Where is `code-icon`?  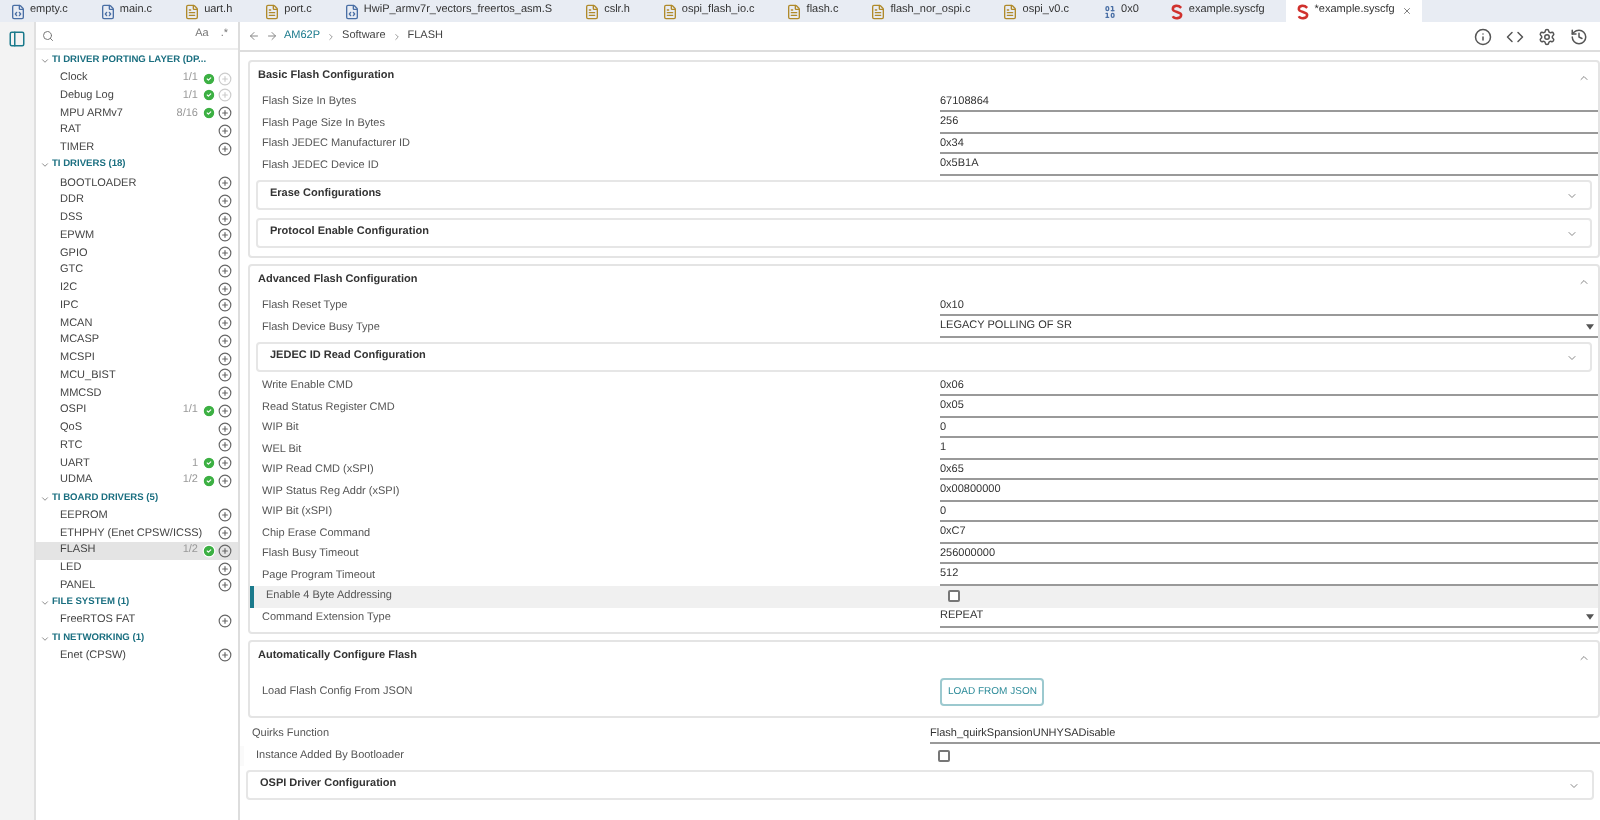 code-icon is located at coordinates (1515, 36).